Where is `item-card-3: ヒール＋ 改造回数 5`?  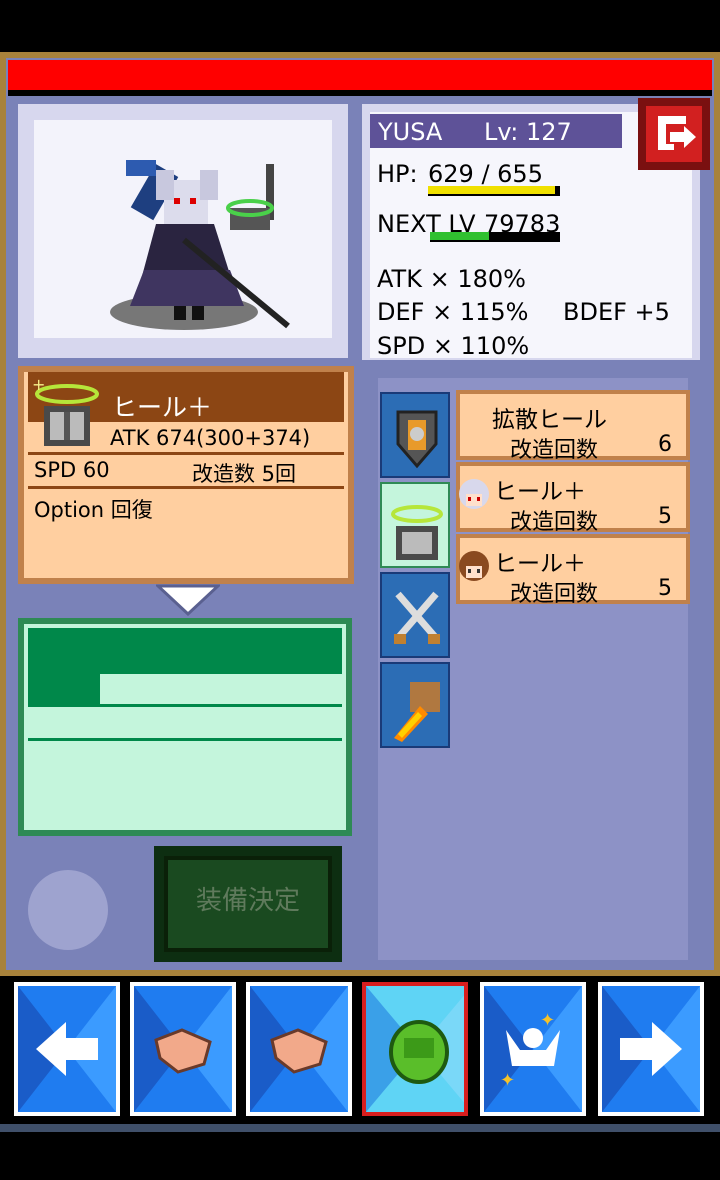 item-card-3: ヒール＋ 改造回数 5 is located at coordinates (573, 570).